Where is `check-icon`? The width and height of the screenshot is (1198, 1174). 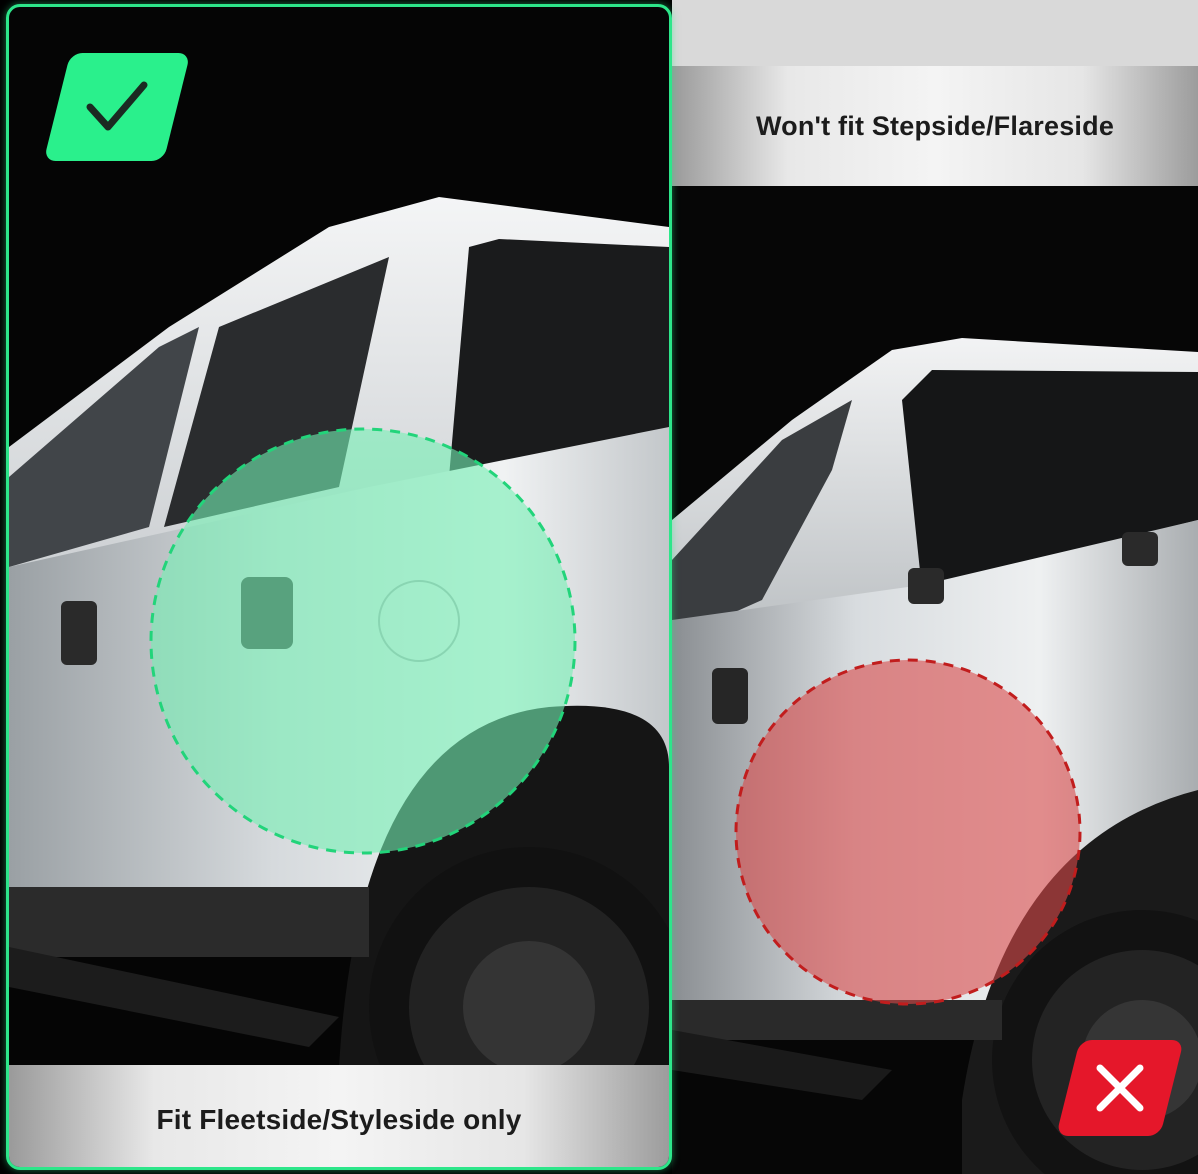
check-icon is located at coordinates (117, 106).